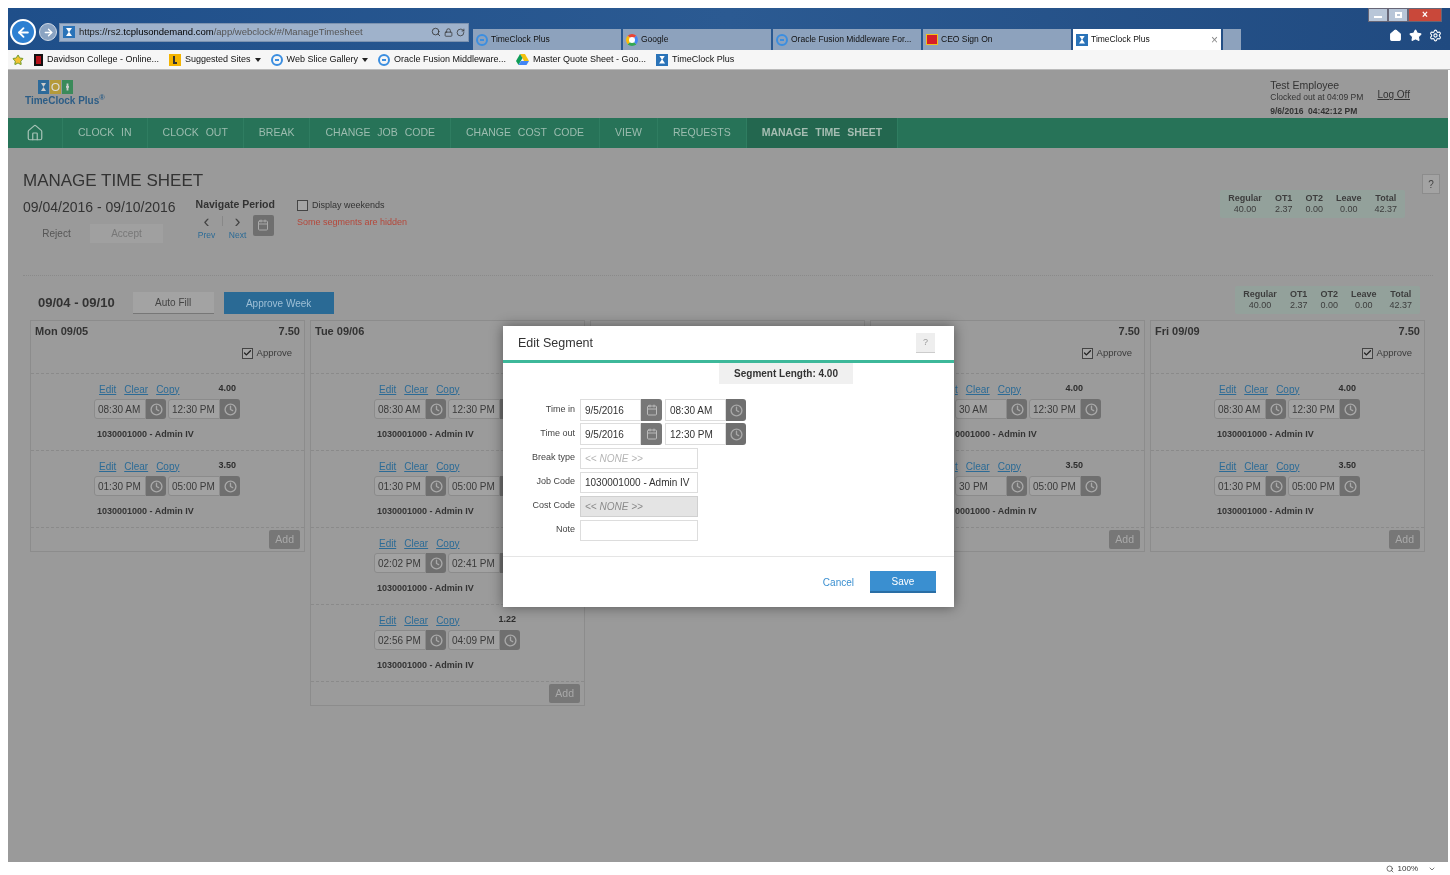 This screenshot has height=875, width=1450. Describe the element at coordinates (552, 458) in the screenshot. I see `field-label: Break type` at that location.